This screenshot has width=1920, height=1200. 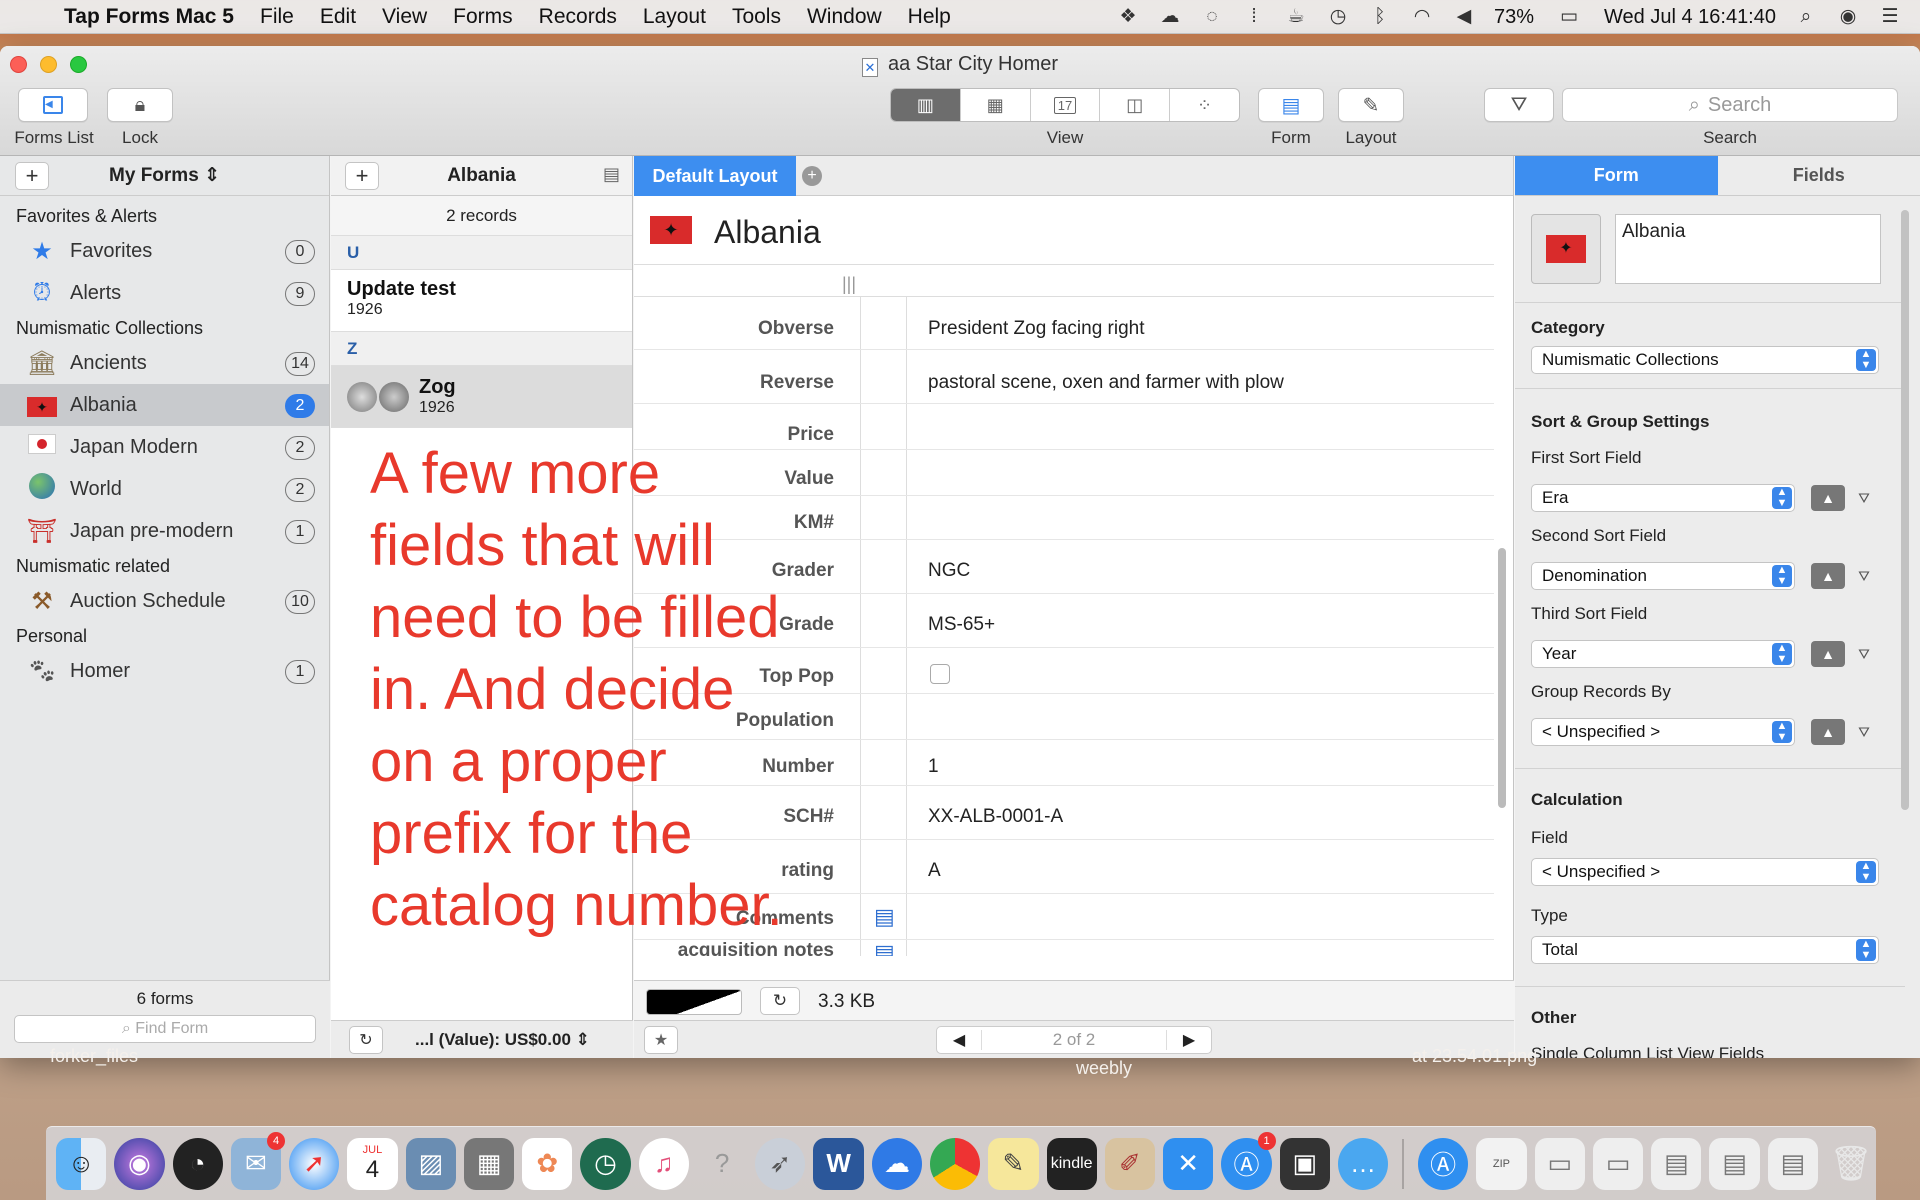 I want to click on grid-dots-icon: ⁞, so click(x=1254, y=17).